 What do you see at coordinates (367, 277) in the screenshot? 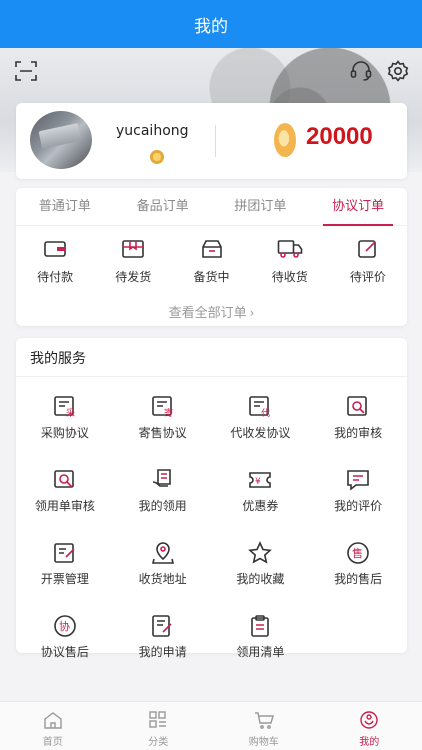
I see `status-label: 待评价` at bounding box center [367, 277].